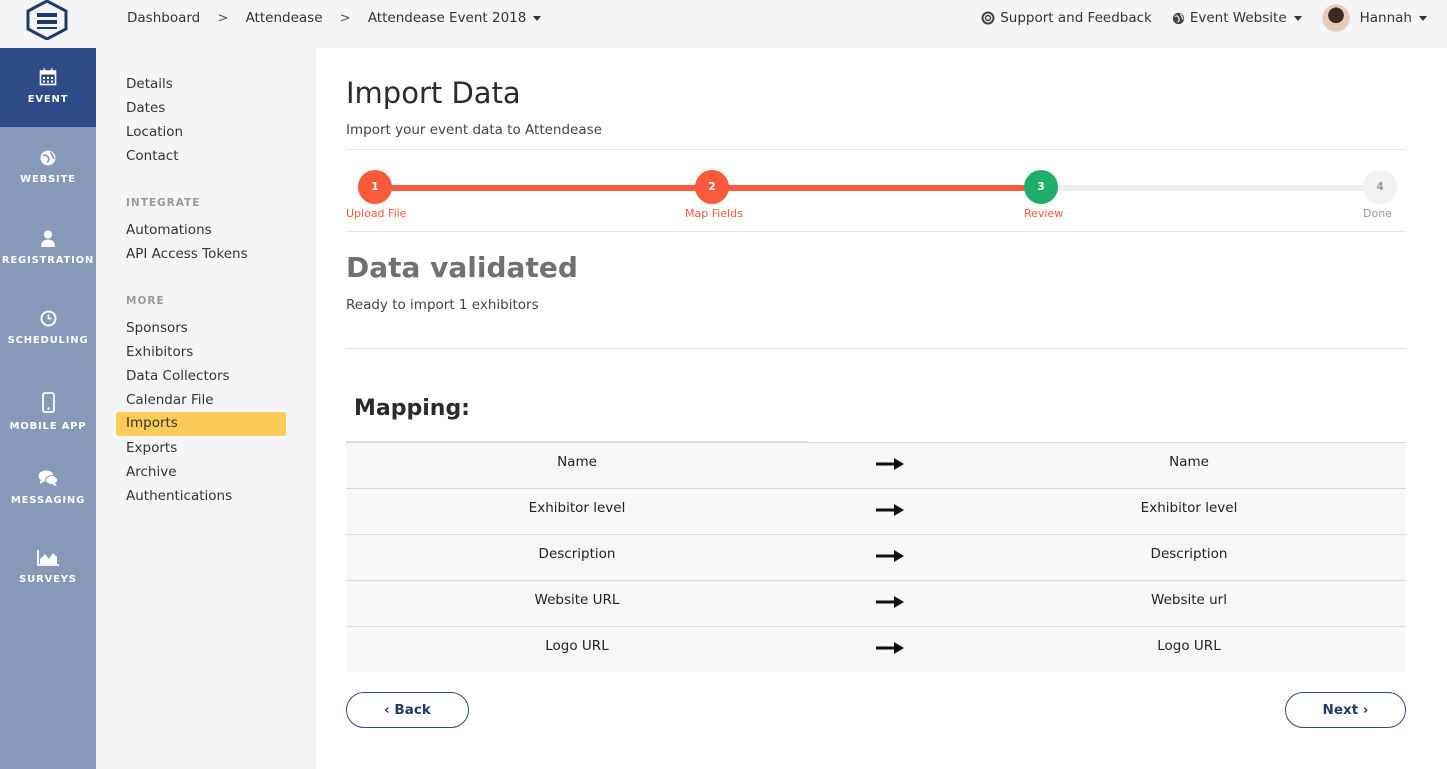  Describe the element at coordinates (169, 230) in the screenshot. I see `subnav-item-automations: Automations` at that location.